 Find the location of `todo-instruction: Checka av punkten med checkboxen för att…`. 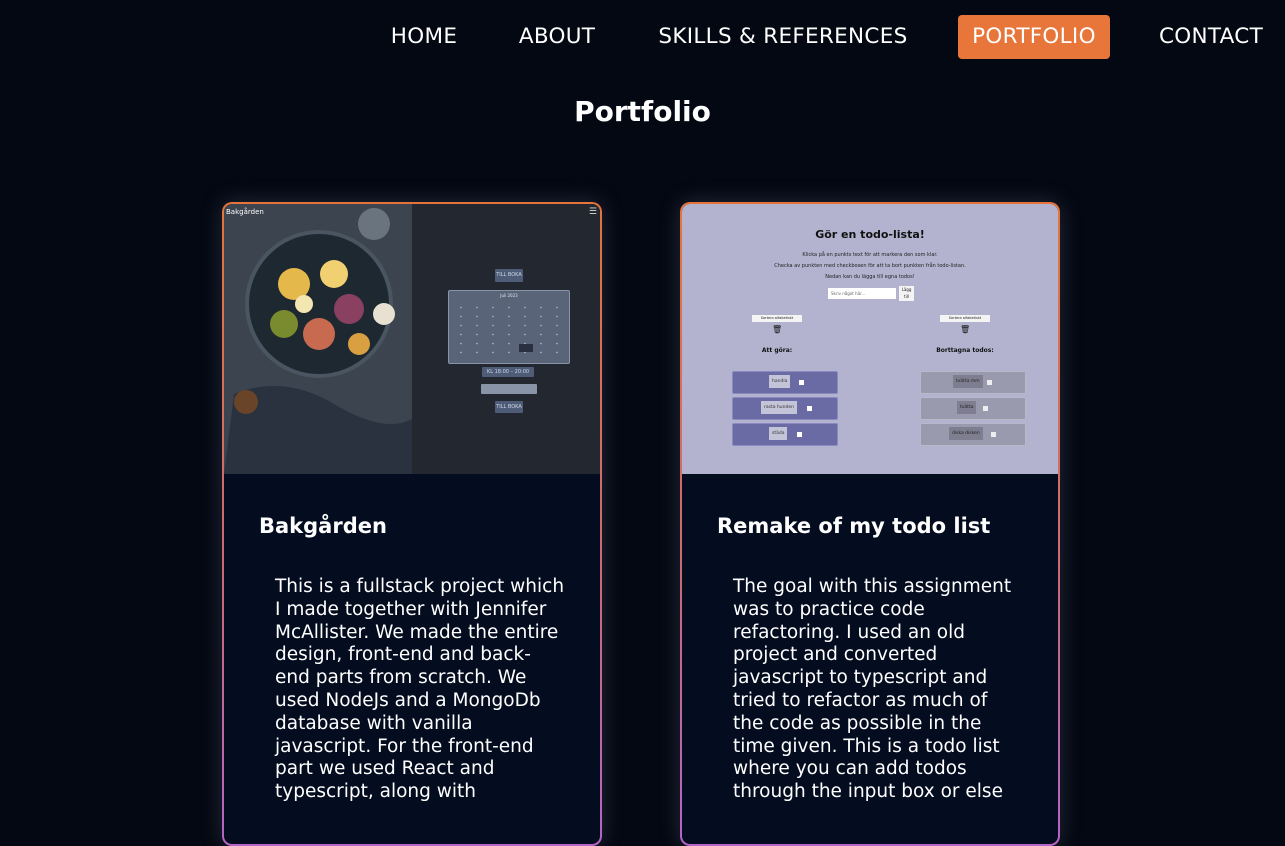

todo-instruction: Checka av punkten med checkboxen för att… is located at coordinates (870, 266).